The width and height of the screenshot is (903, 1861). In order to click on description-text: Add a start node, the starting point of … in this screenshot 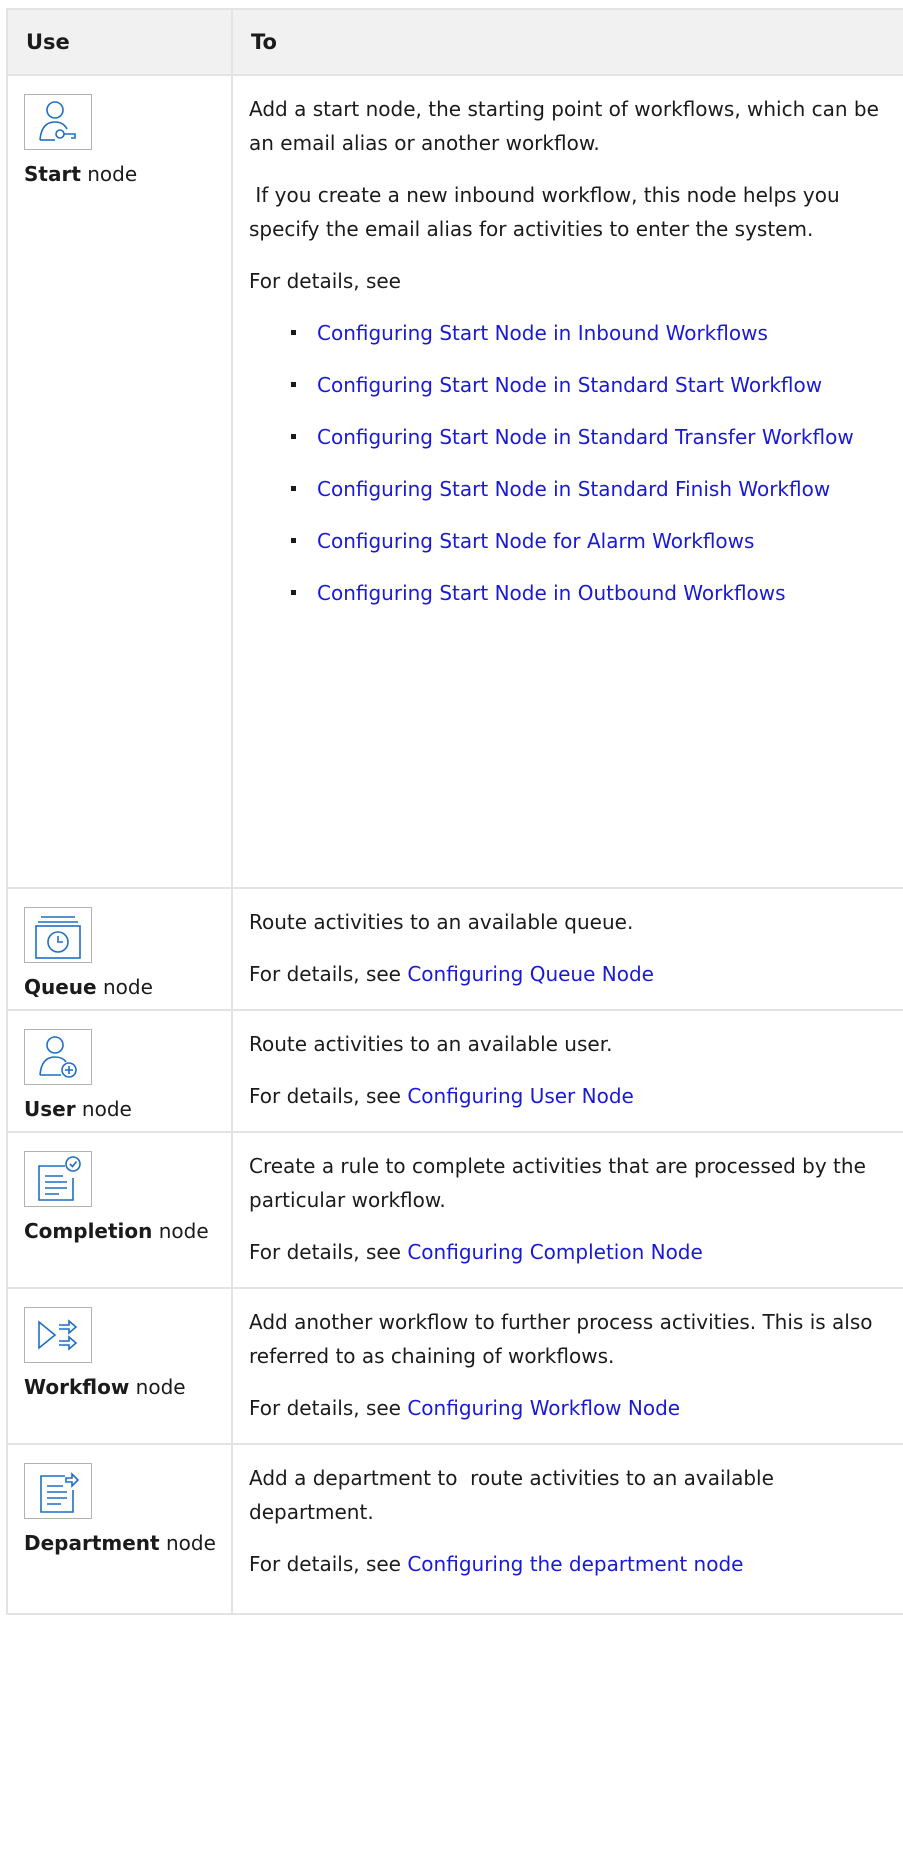, I will do `click(564, 126)`.